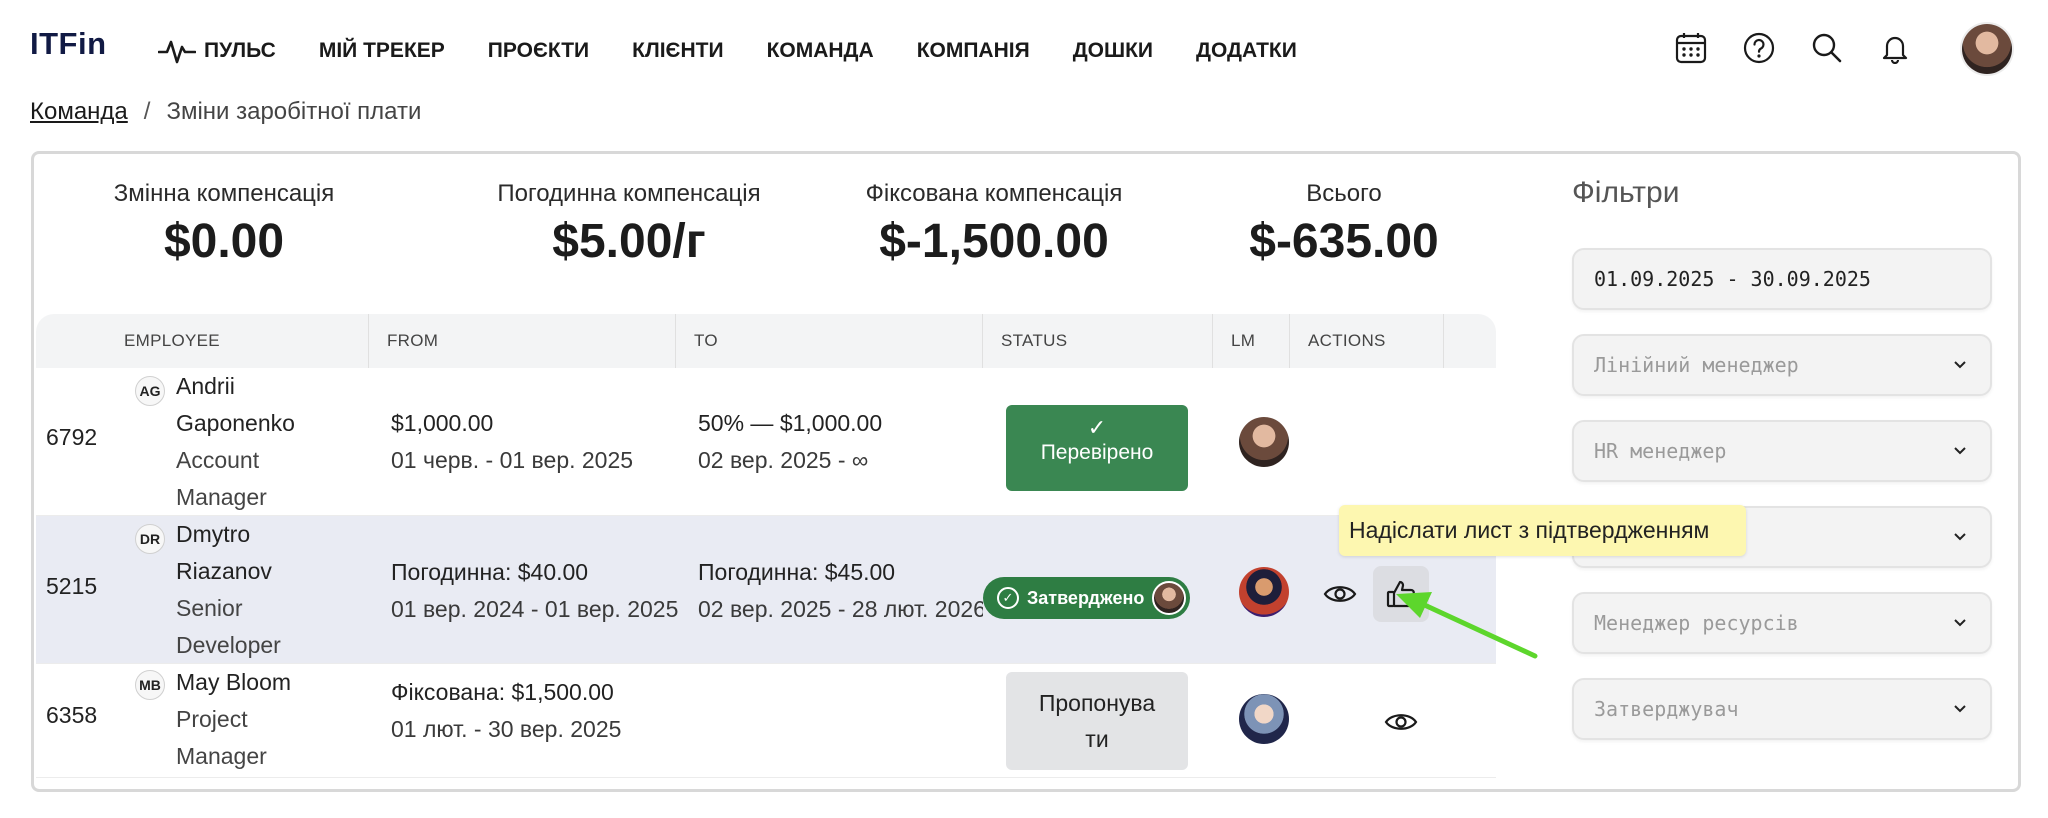 Image resolution: width=2048 pixels, height=818 pixels. I want to click on nav-item-projects: ПРОЄКТИ, so click(538, 51).